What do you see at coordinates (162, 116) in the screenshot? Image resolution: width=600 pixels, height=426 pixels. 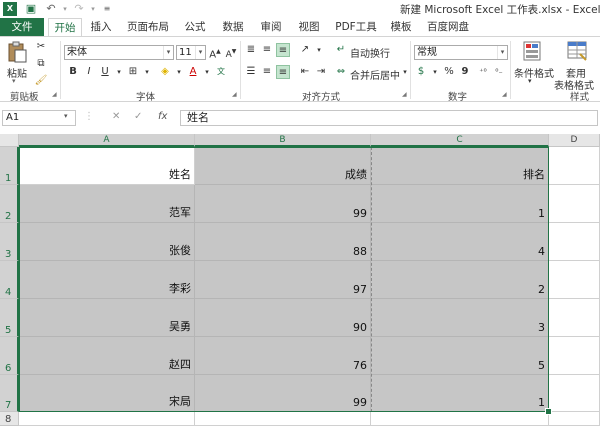 I see `insert-function-icon: fx` at bounding box center [162, 116].